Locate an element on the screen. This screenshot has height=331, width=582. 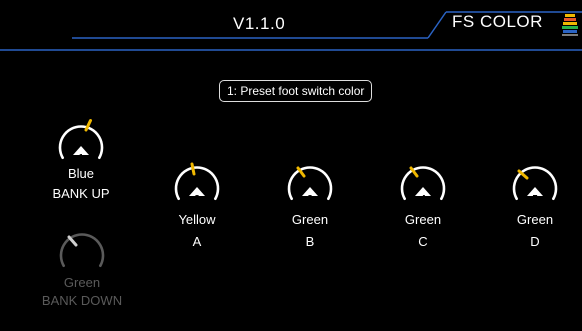
page-title: FS COLOR is located at coordinates (497, 21).